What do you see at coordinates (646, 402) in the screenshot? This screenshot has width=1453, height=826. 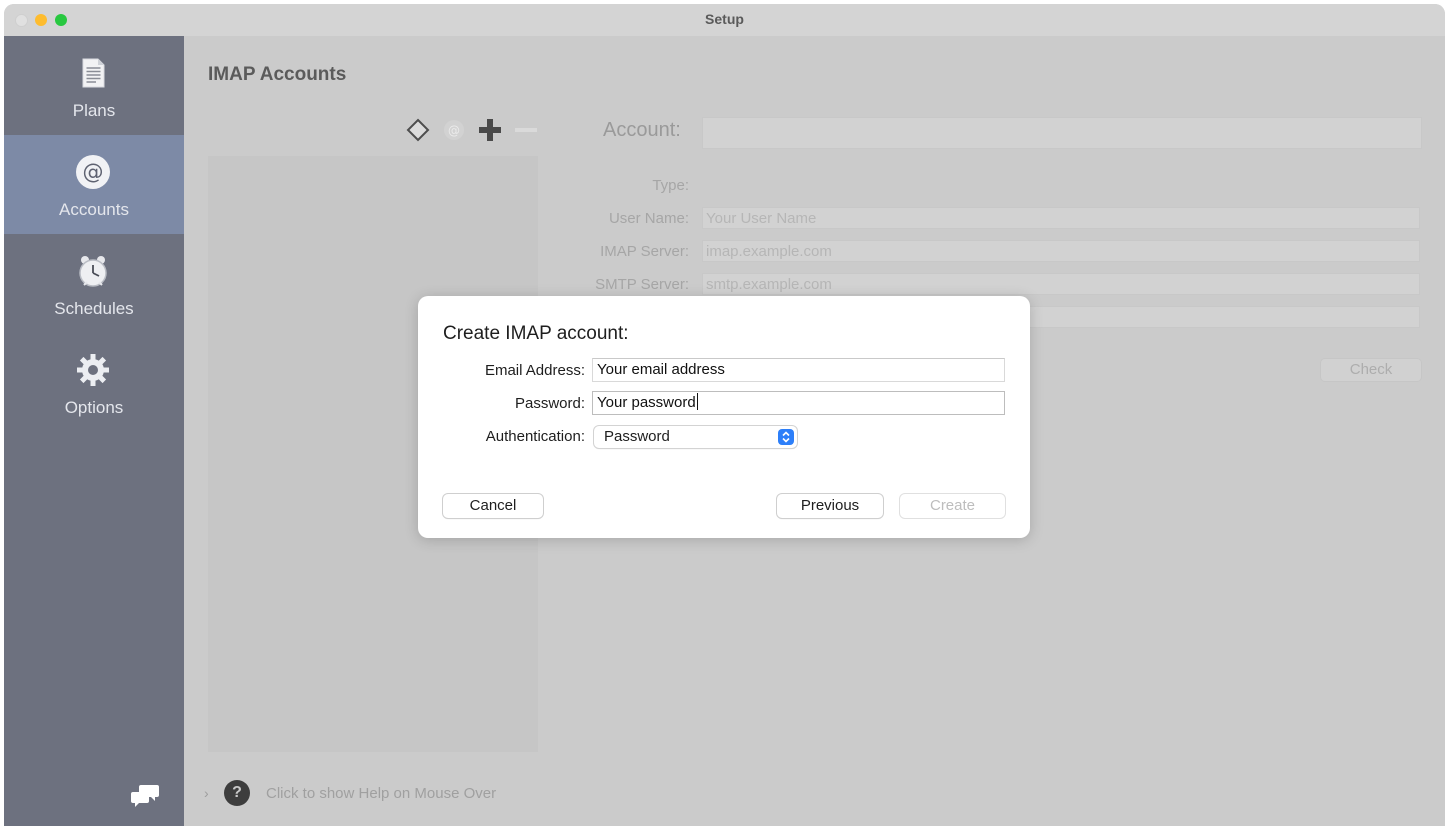 I see `password-value: Your password` at bounding box center [646, 402].